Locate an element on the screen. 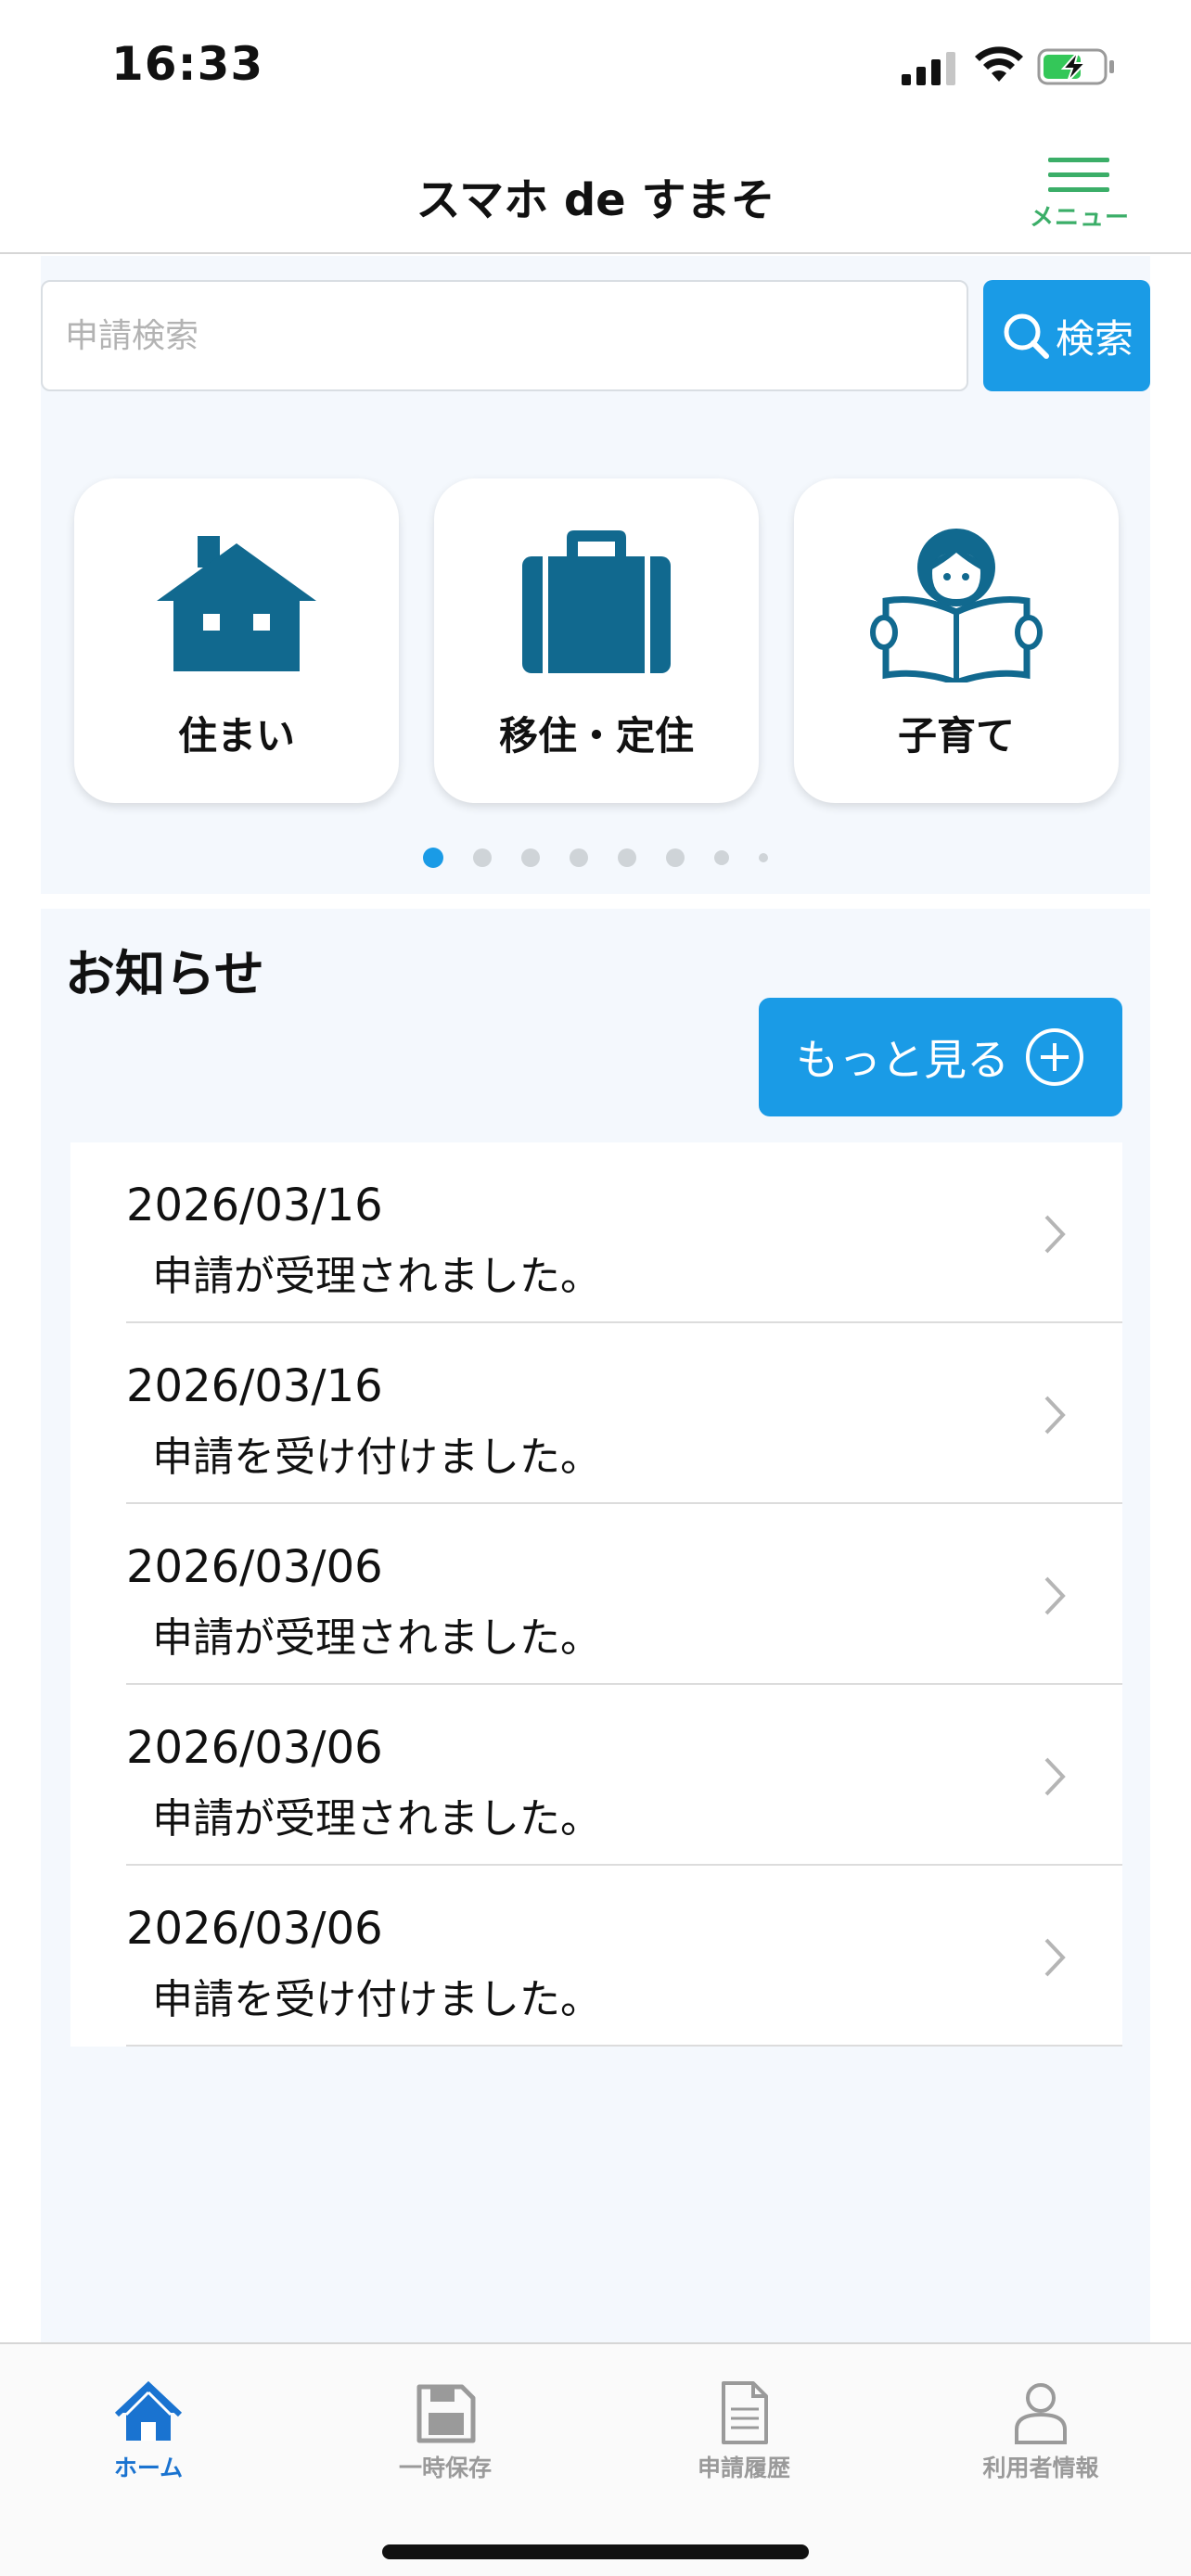  carousel-pagination is located at coordinates (595, 858).